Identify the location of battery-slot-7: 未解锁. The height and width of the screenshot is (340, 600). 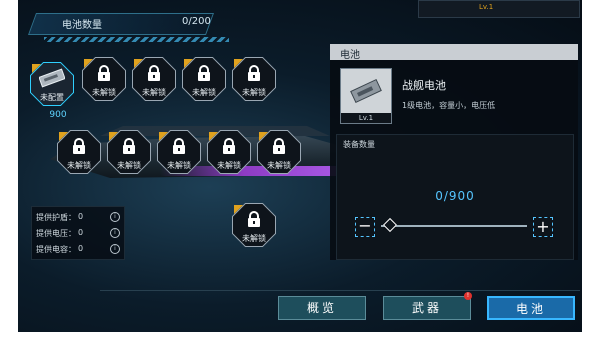
(129, 152).